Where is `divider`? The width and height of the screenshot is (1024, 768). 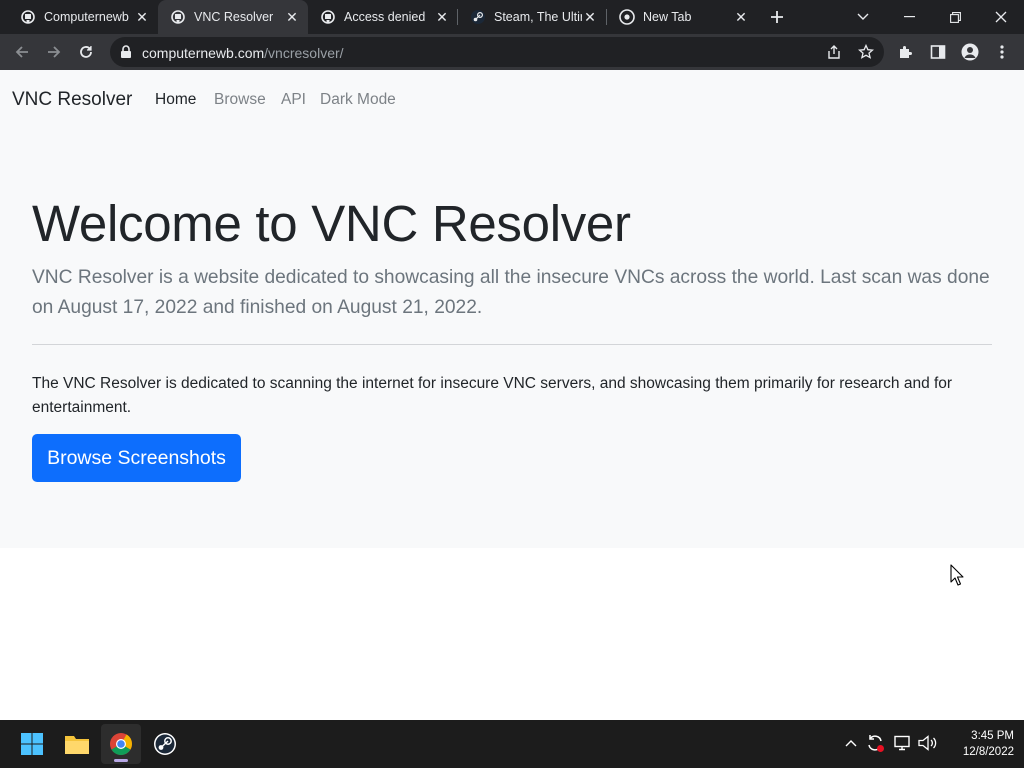 divider is located at coordinates (512, 344).